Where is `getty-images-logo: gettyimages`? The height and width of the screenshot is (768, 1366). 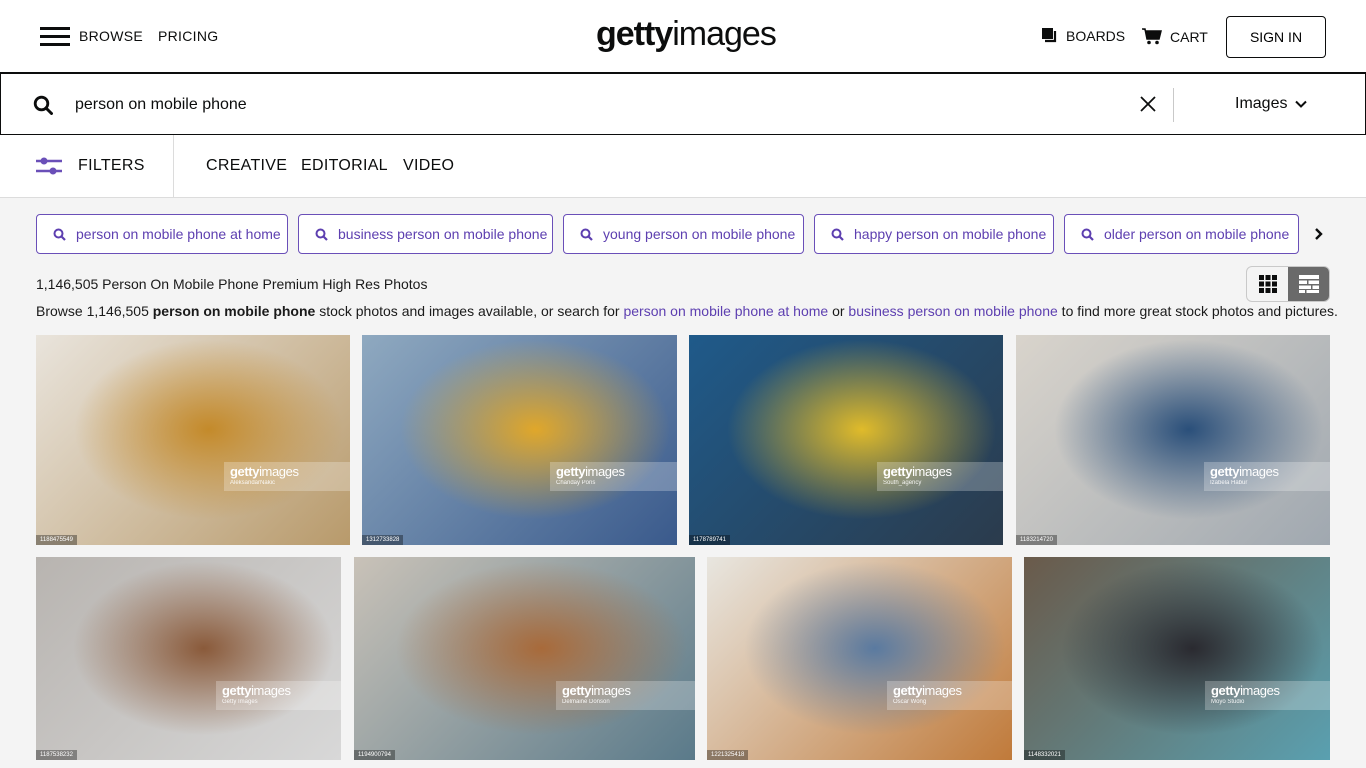
getty-images-logo: gettyimages is located at coordinates (686, 34).